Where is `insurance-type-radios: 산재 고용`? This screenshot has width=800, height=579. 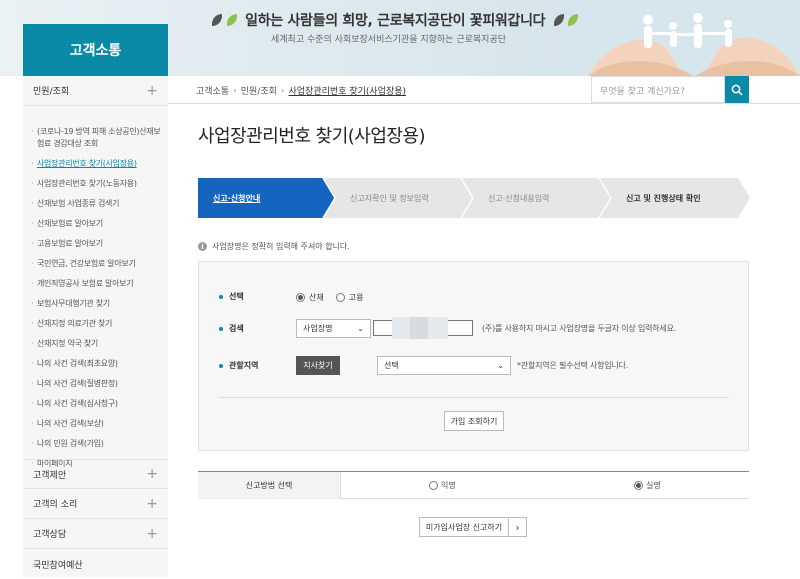 insurance-type-radios: 산재 고용 is located at coordinates (329, 297).